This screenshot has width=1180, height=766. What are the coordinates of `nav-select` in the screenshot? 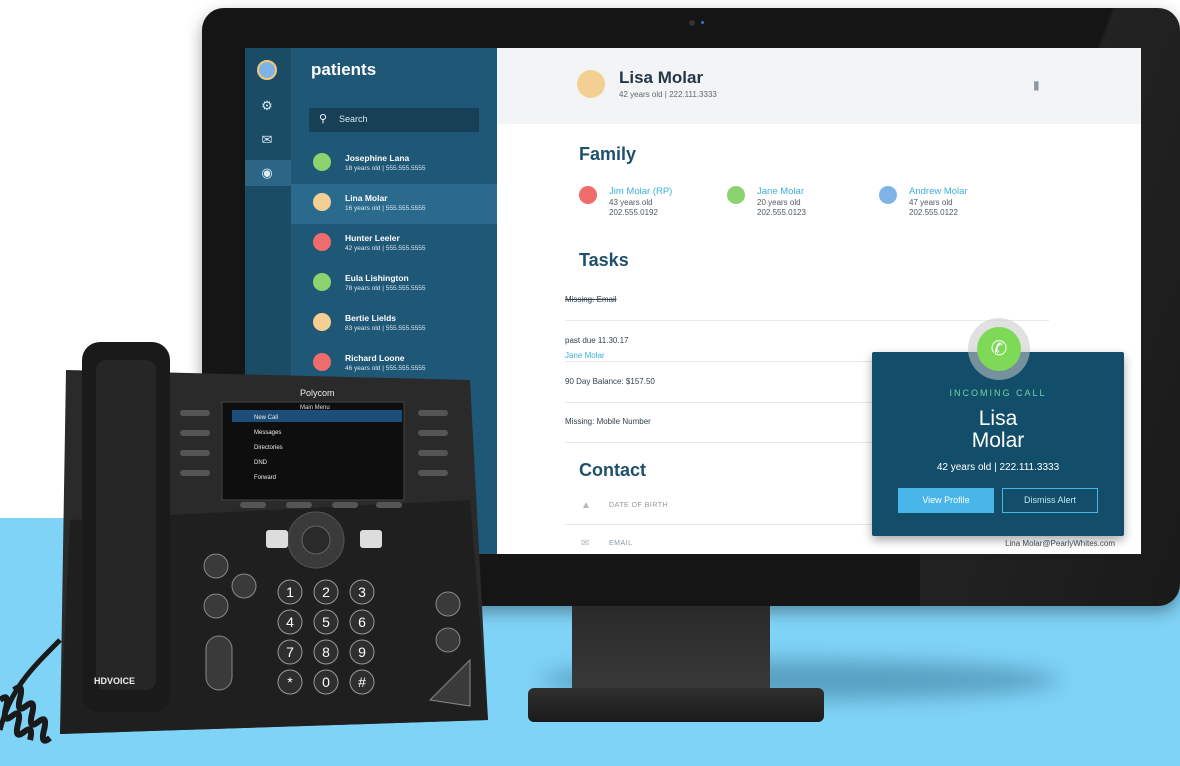 It's located at (316, 540).